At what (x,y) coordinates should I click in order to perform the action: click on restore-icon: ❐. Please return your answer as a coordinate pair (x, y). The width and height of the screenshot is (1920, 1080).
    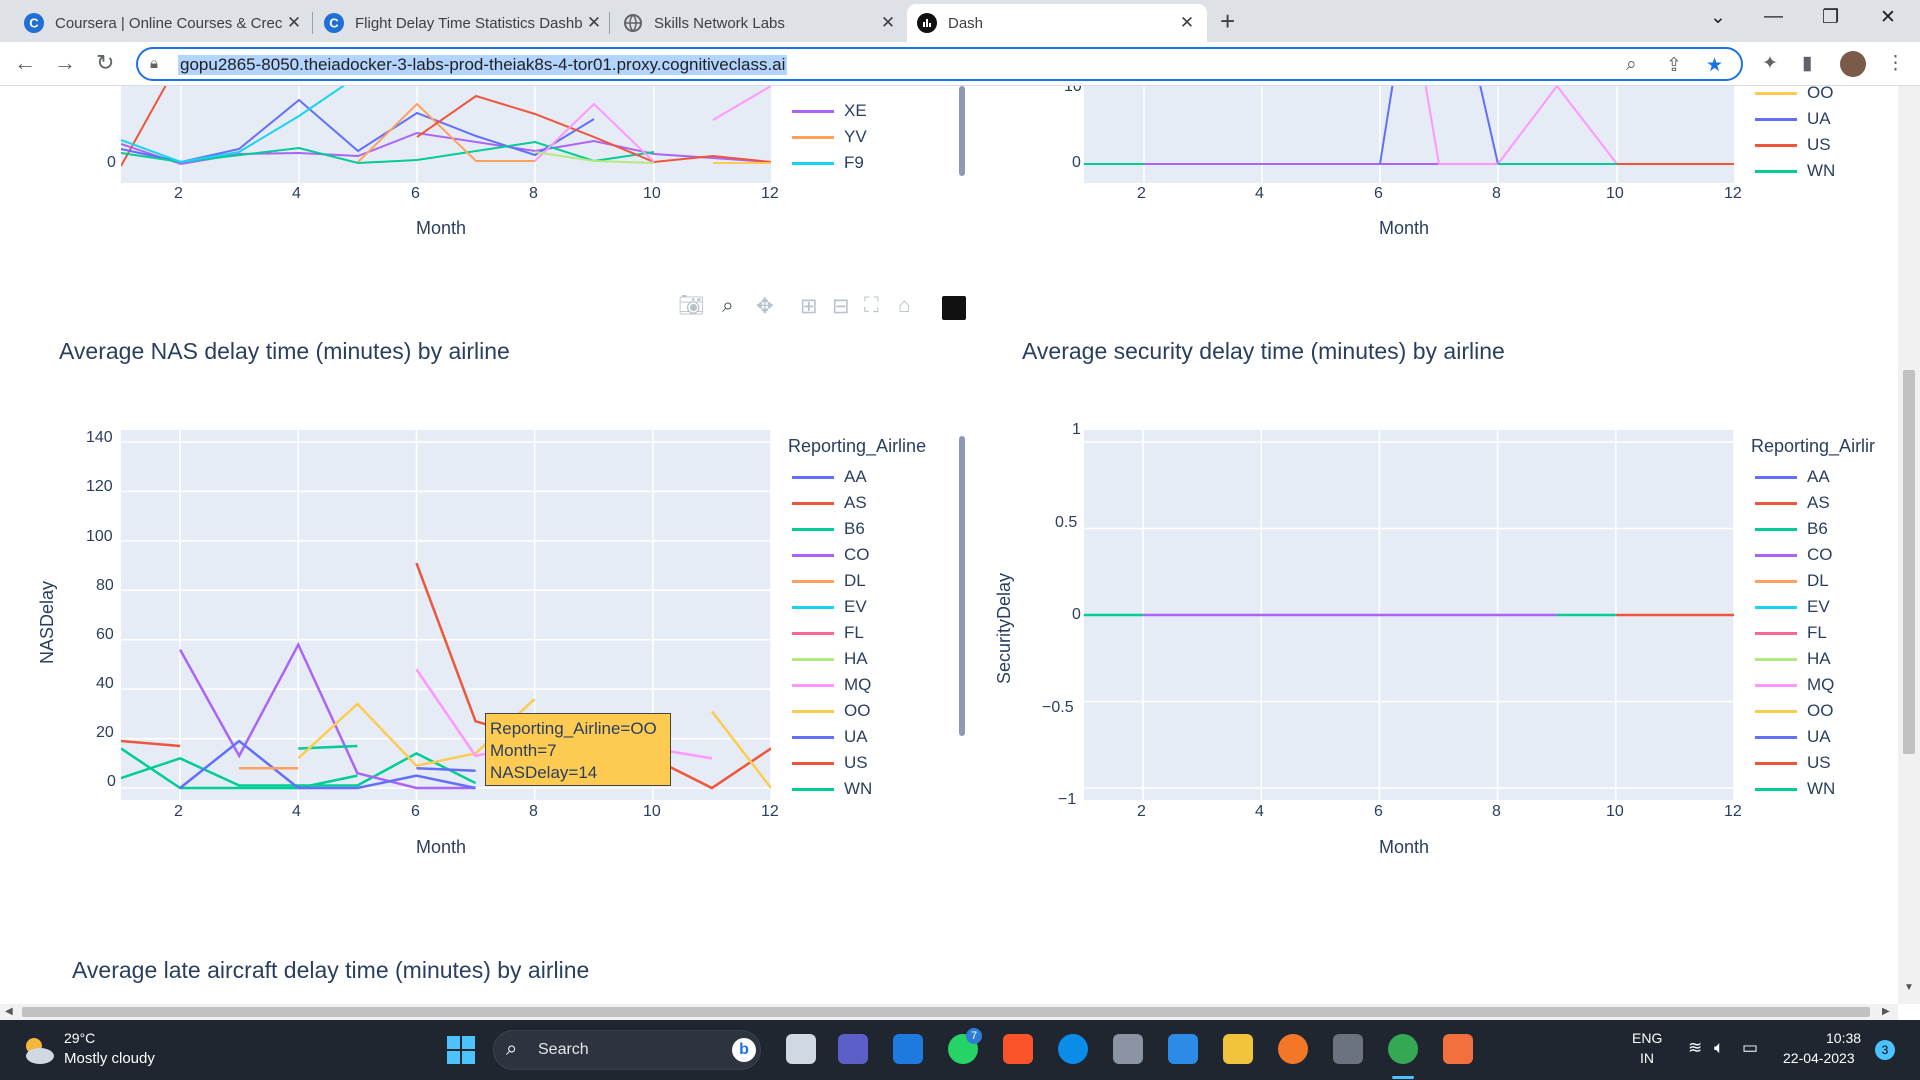
    Looking at the image, I should click on (1830, 17).